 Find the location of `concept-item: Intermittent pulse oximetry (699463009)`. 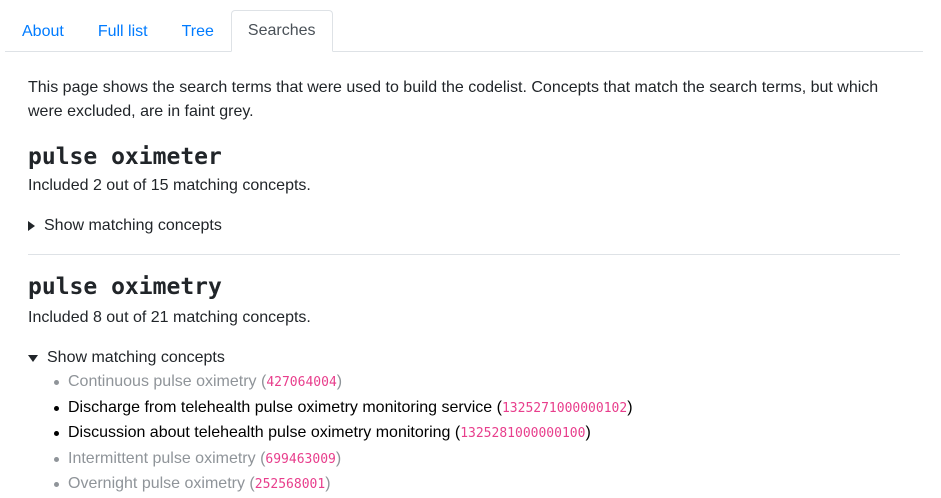

concept-item: Intermittent pulse oximetry (699463009) is located at coordinates (477, 460).